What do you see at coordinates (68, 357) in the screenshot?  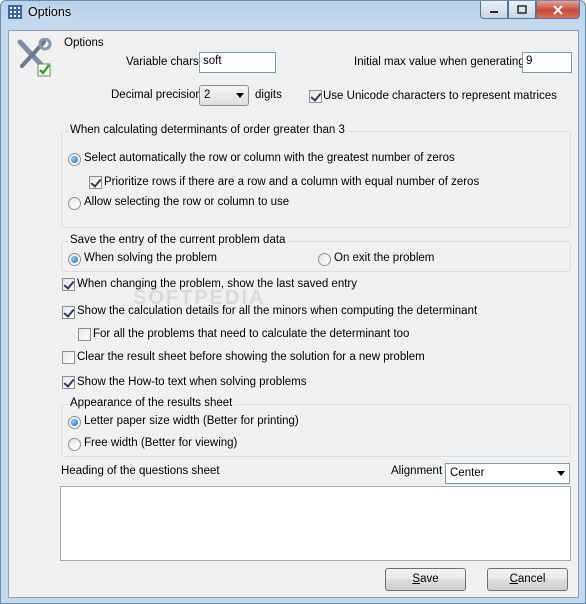 I see `clear-result-checkbox` at bounding box center [68, 357].